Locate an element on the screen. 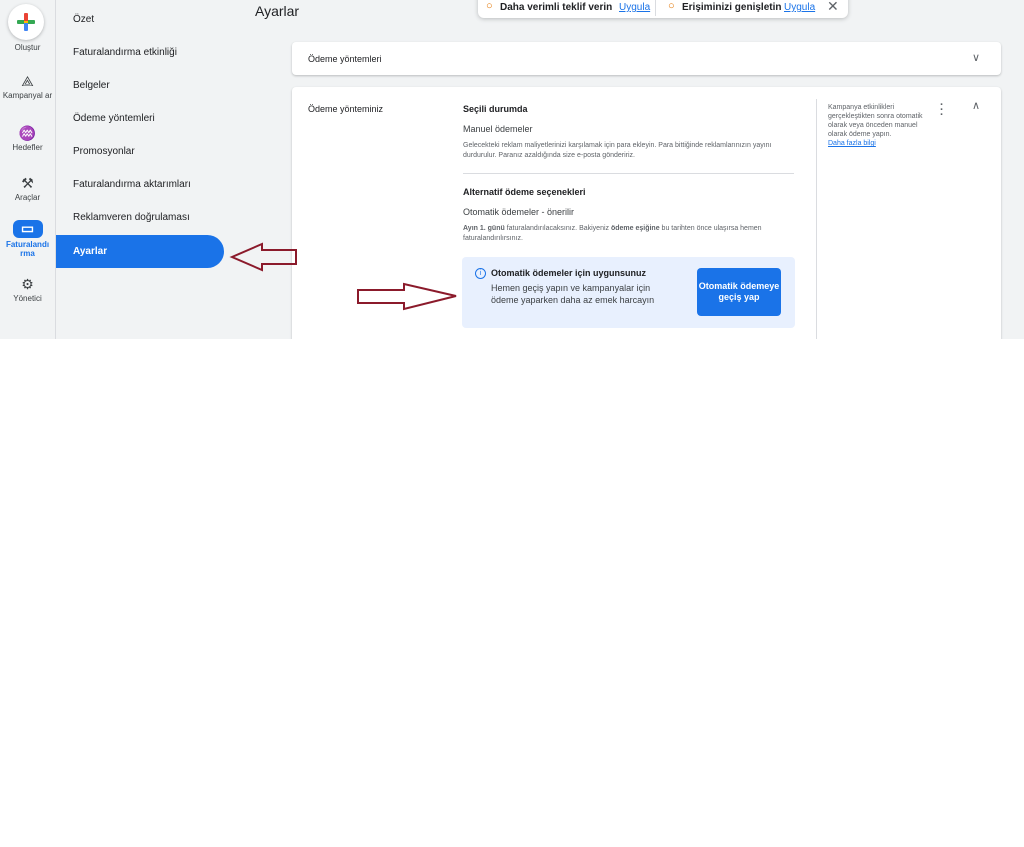 Image resolution: width=1024 pixels, height=847 pixels. arrow-right-annotation is located at coordinates (407, 296).